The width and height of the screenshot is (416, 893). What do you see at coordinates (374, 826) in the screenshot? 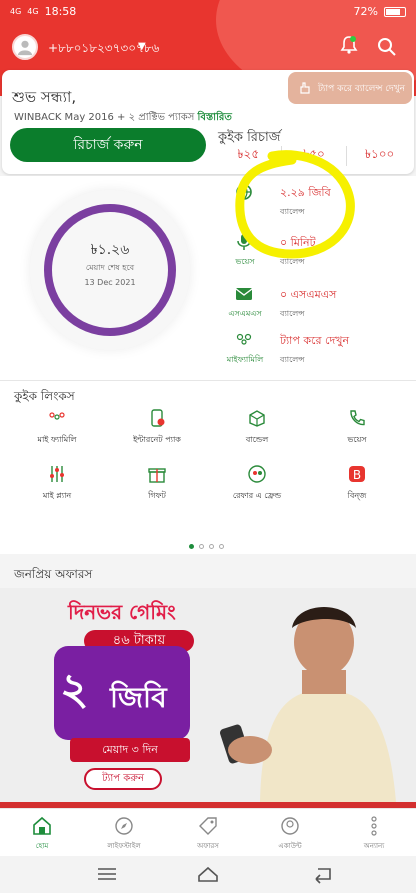
I see `more-icon` at bounding box center [374, 826].